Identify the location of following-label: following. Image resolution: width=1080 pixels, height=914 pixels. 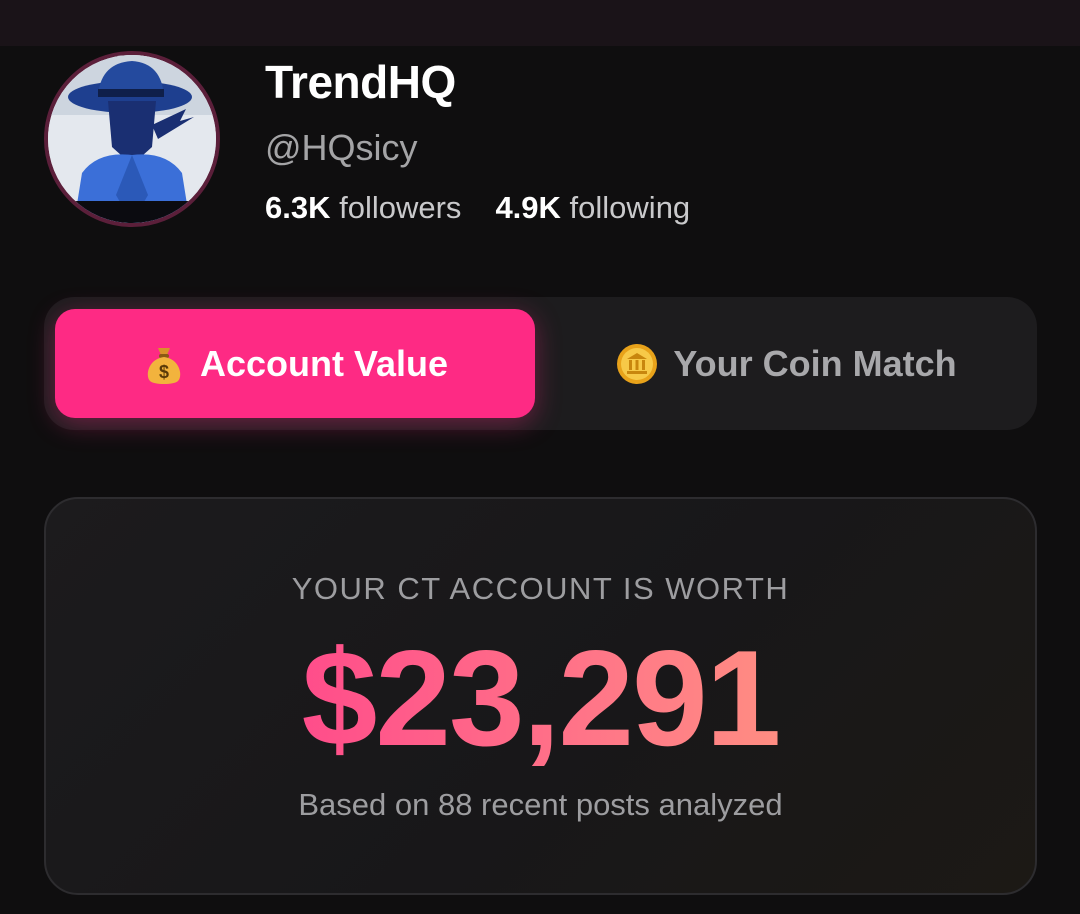
(630, 207).